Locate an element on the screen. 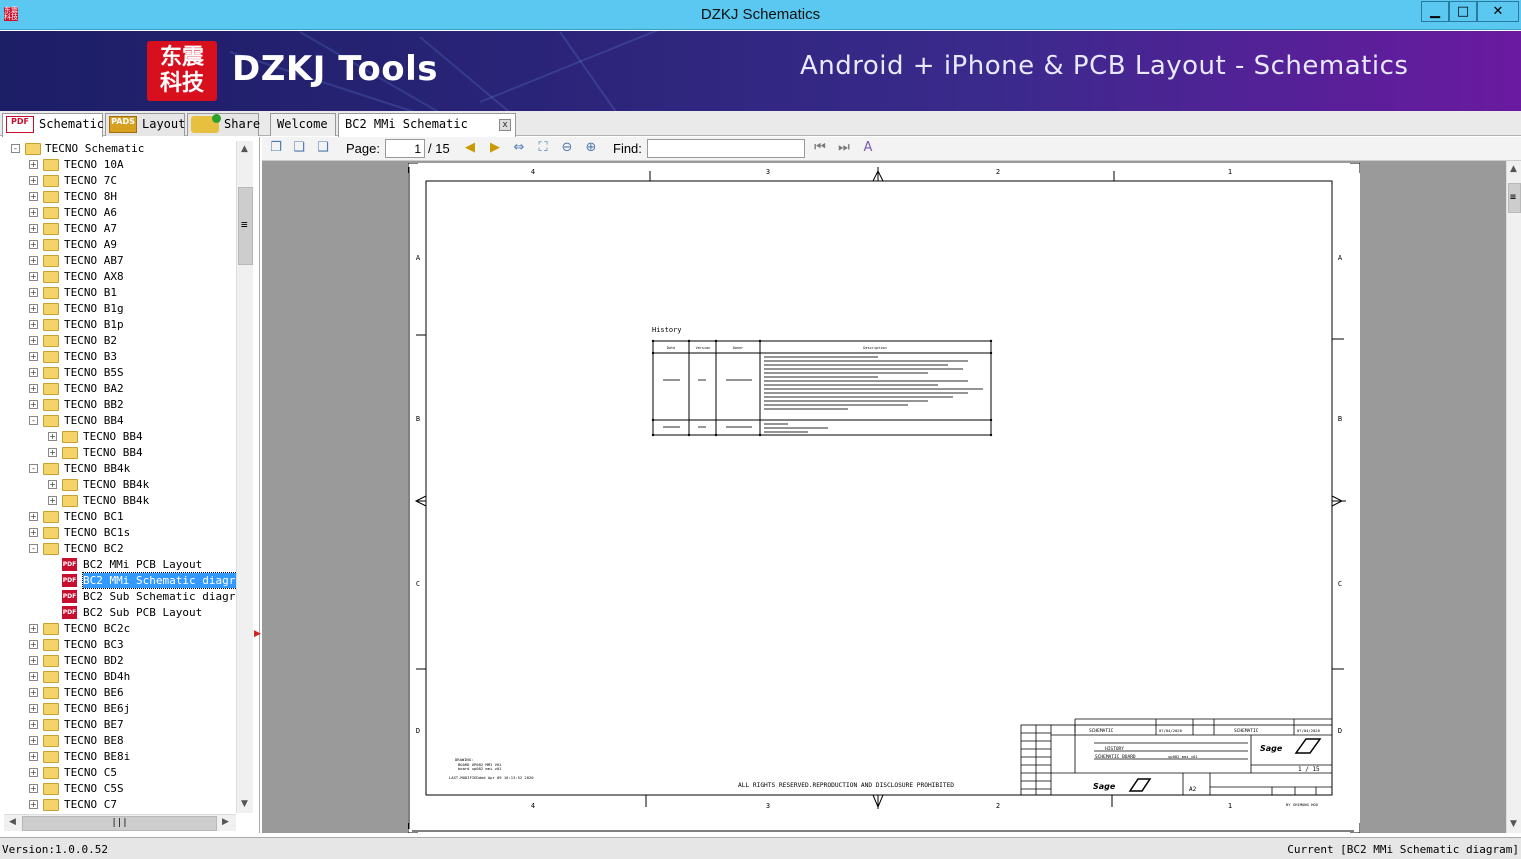  tab-schematic: PDF Schematic is located at coordinates (53, 125).